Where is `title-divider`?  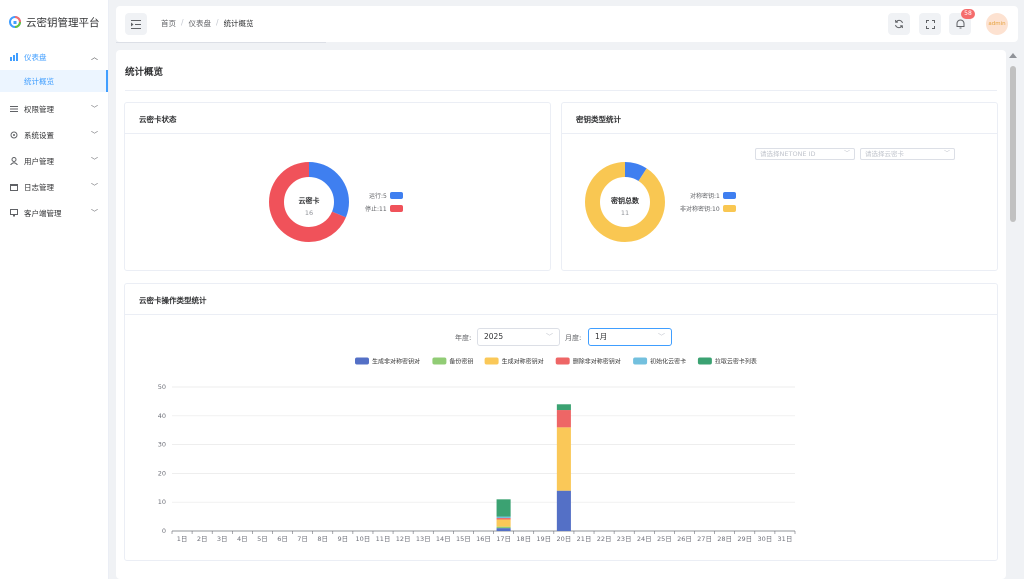 title-divider is located at coordinates (561, 90).